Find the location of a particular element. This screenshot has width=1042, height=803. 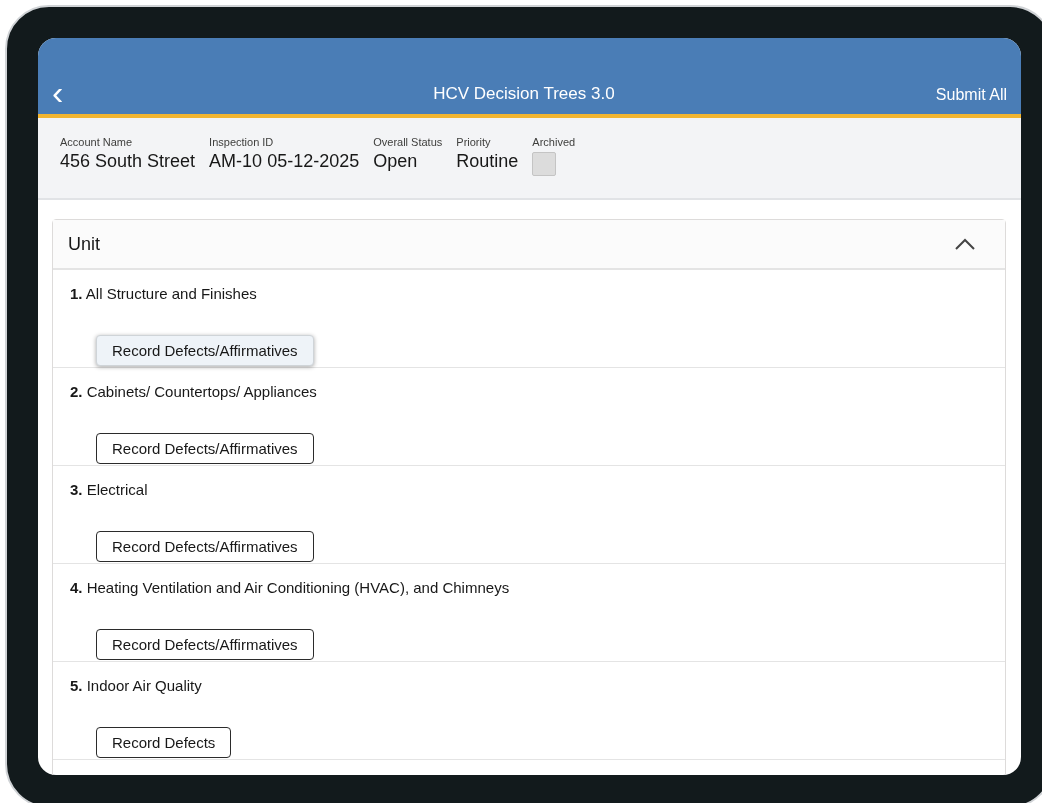

field-value: 456 South Street is located at coordinates (128, 161).